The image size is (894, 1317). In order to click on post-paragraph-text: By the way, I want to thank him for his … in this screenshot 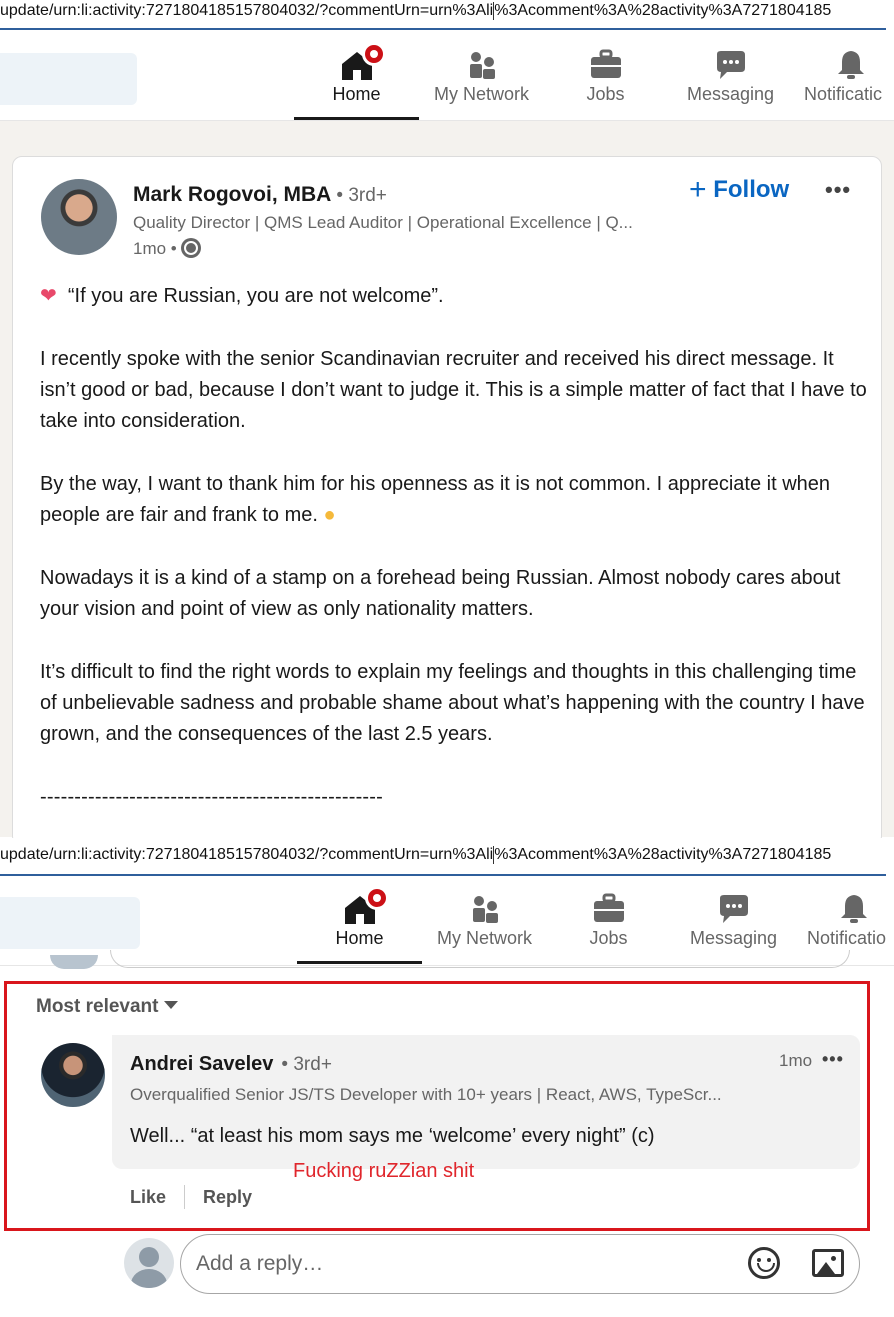, I will do `click(435, 499)`.